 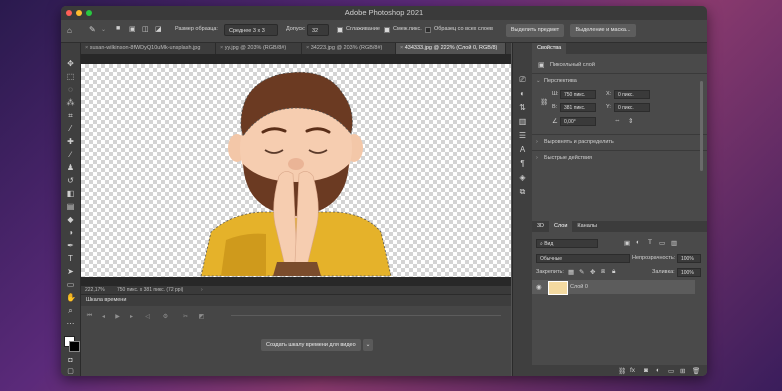 What do you see at coordinates (544, 102) in the screenshot?
I see `link-icon: ⛓` at bounding box center [544, 102].